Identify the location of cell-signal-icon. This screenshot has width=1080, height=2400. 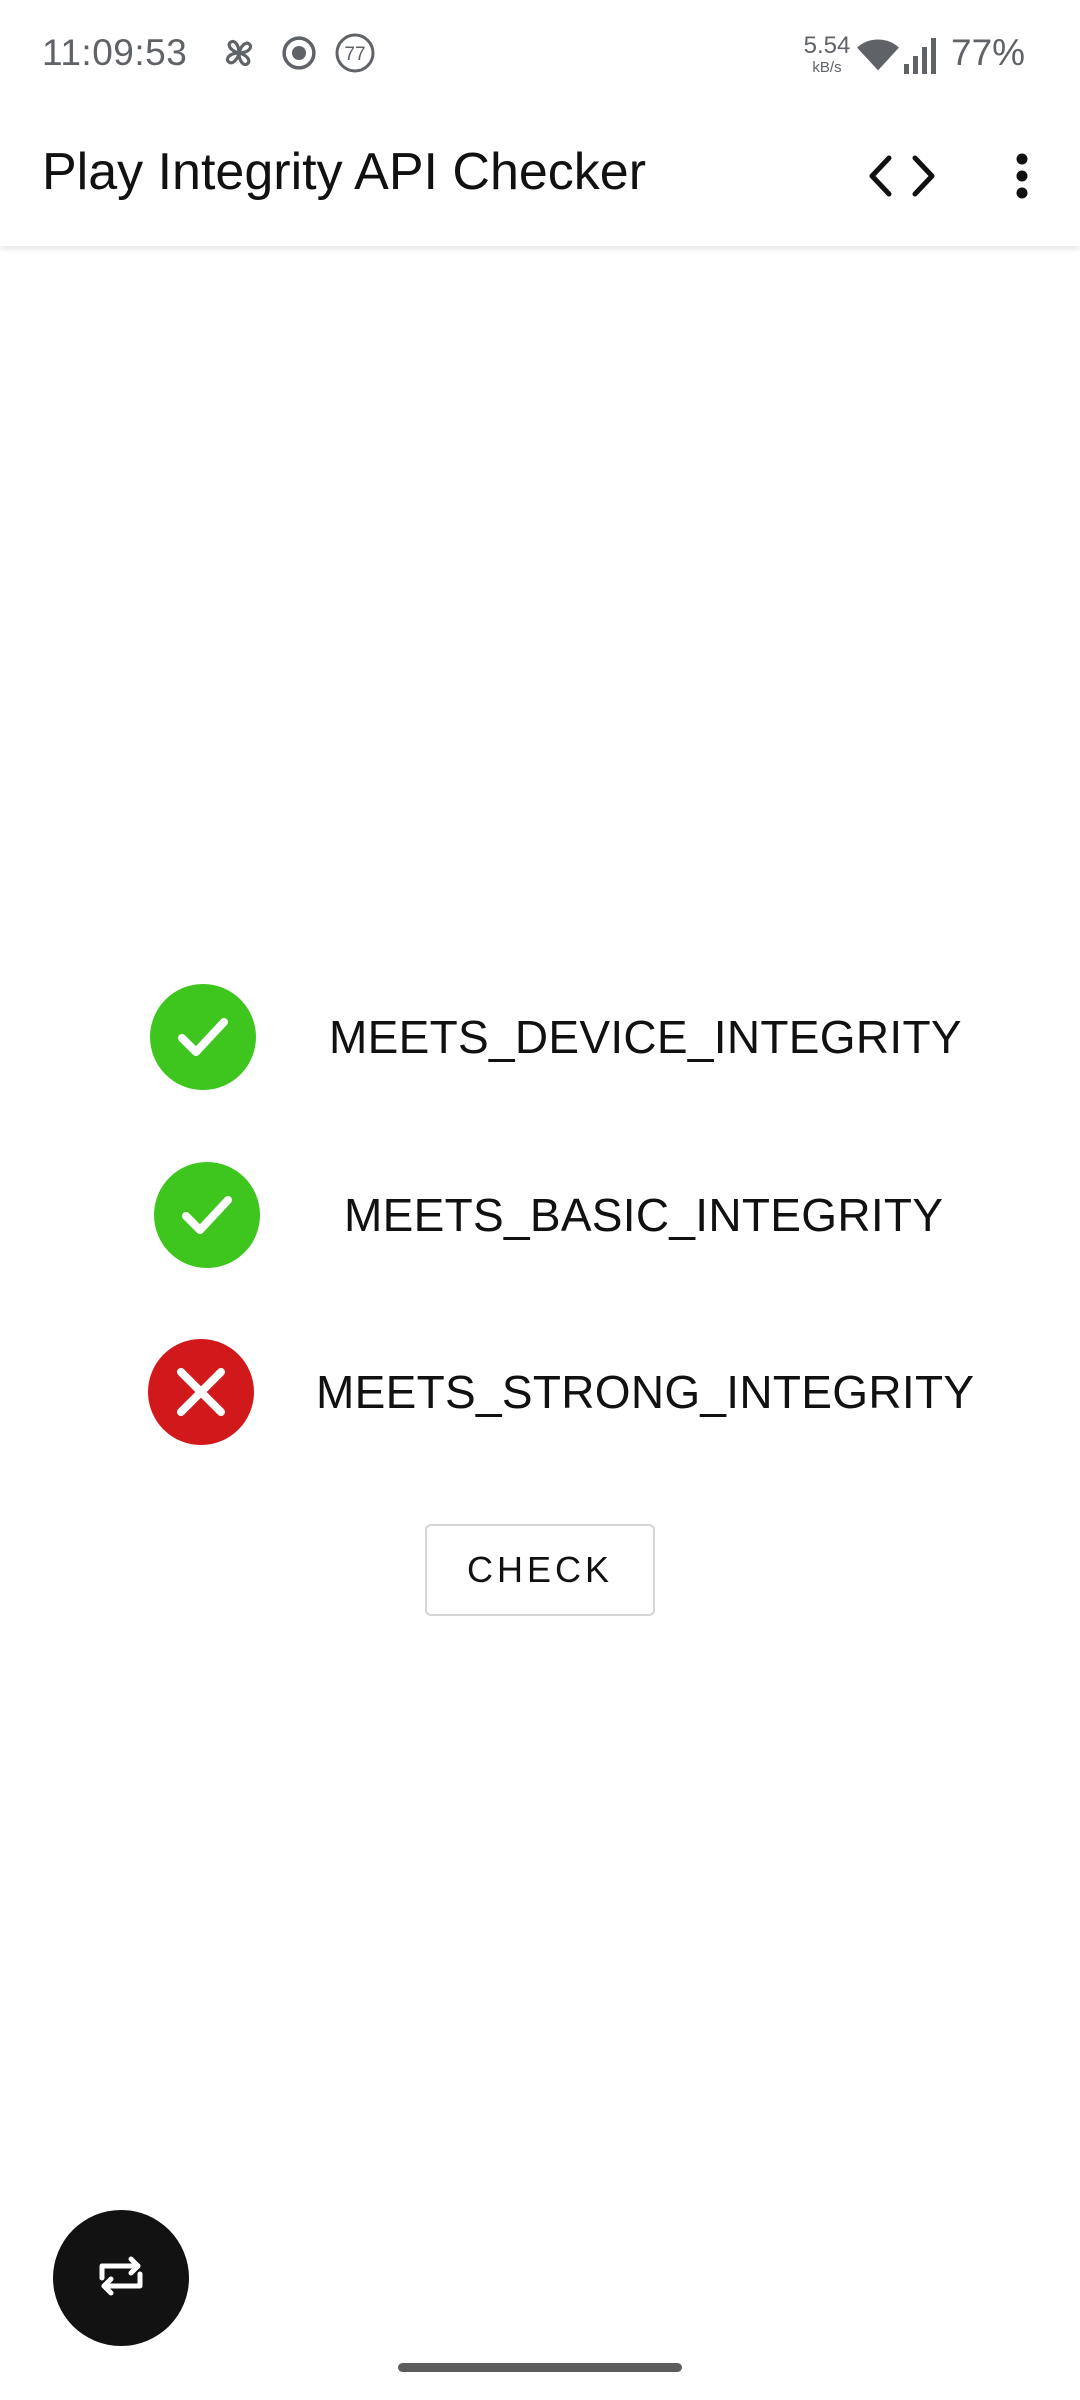
(922, 55).